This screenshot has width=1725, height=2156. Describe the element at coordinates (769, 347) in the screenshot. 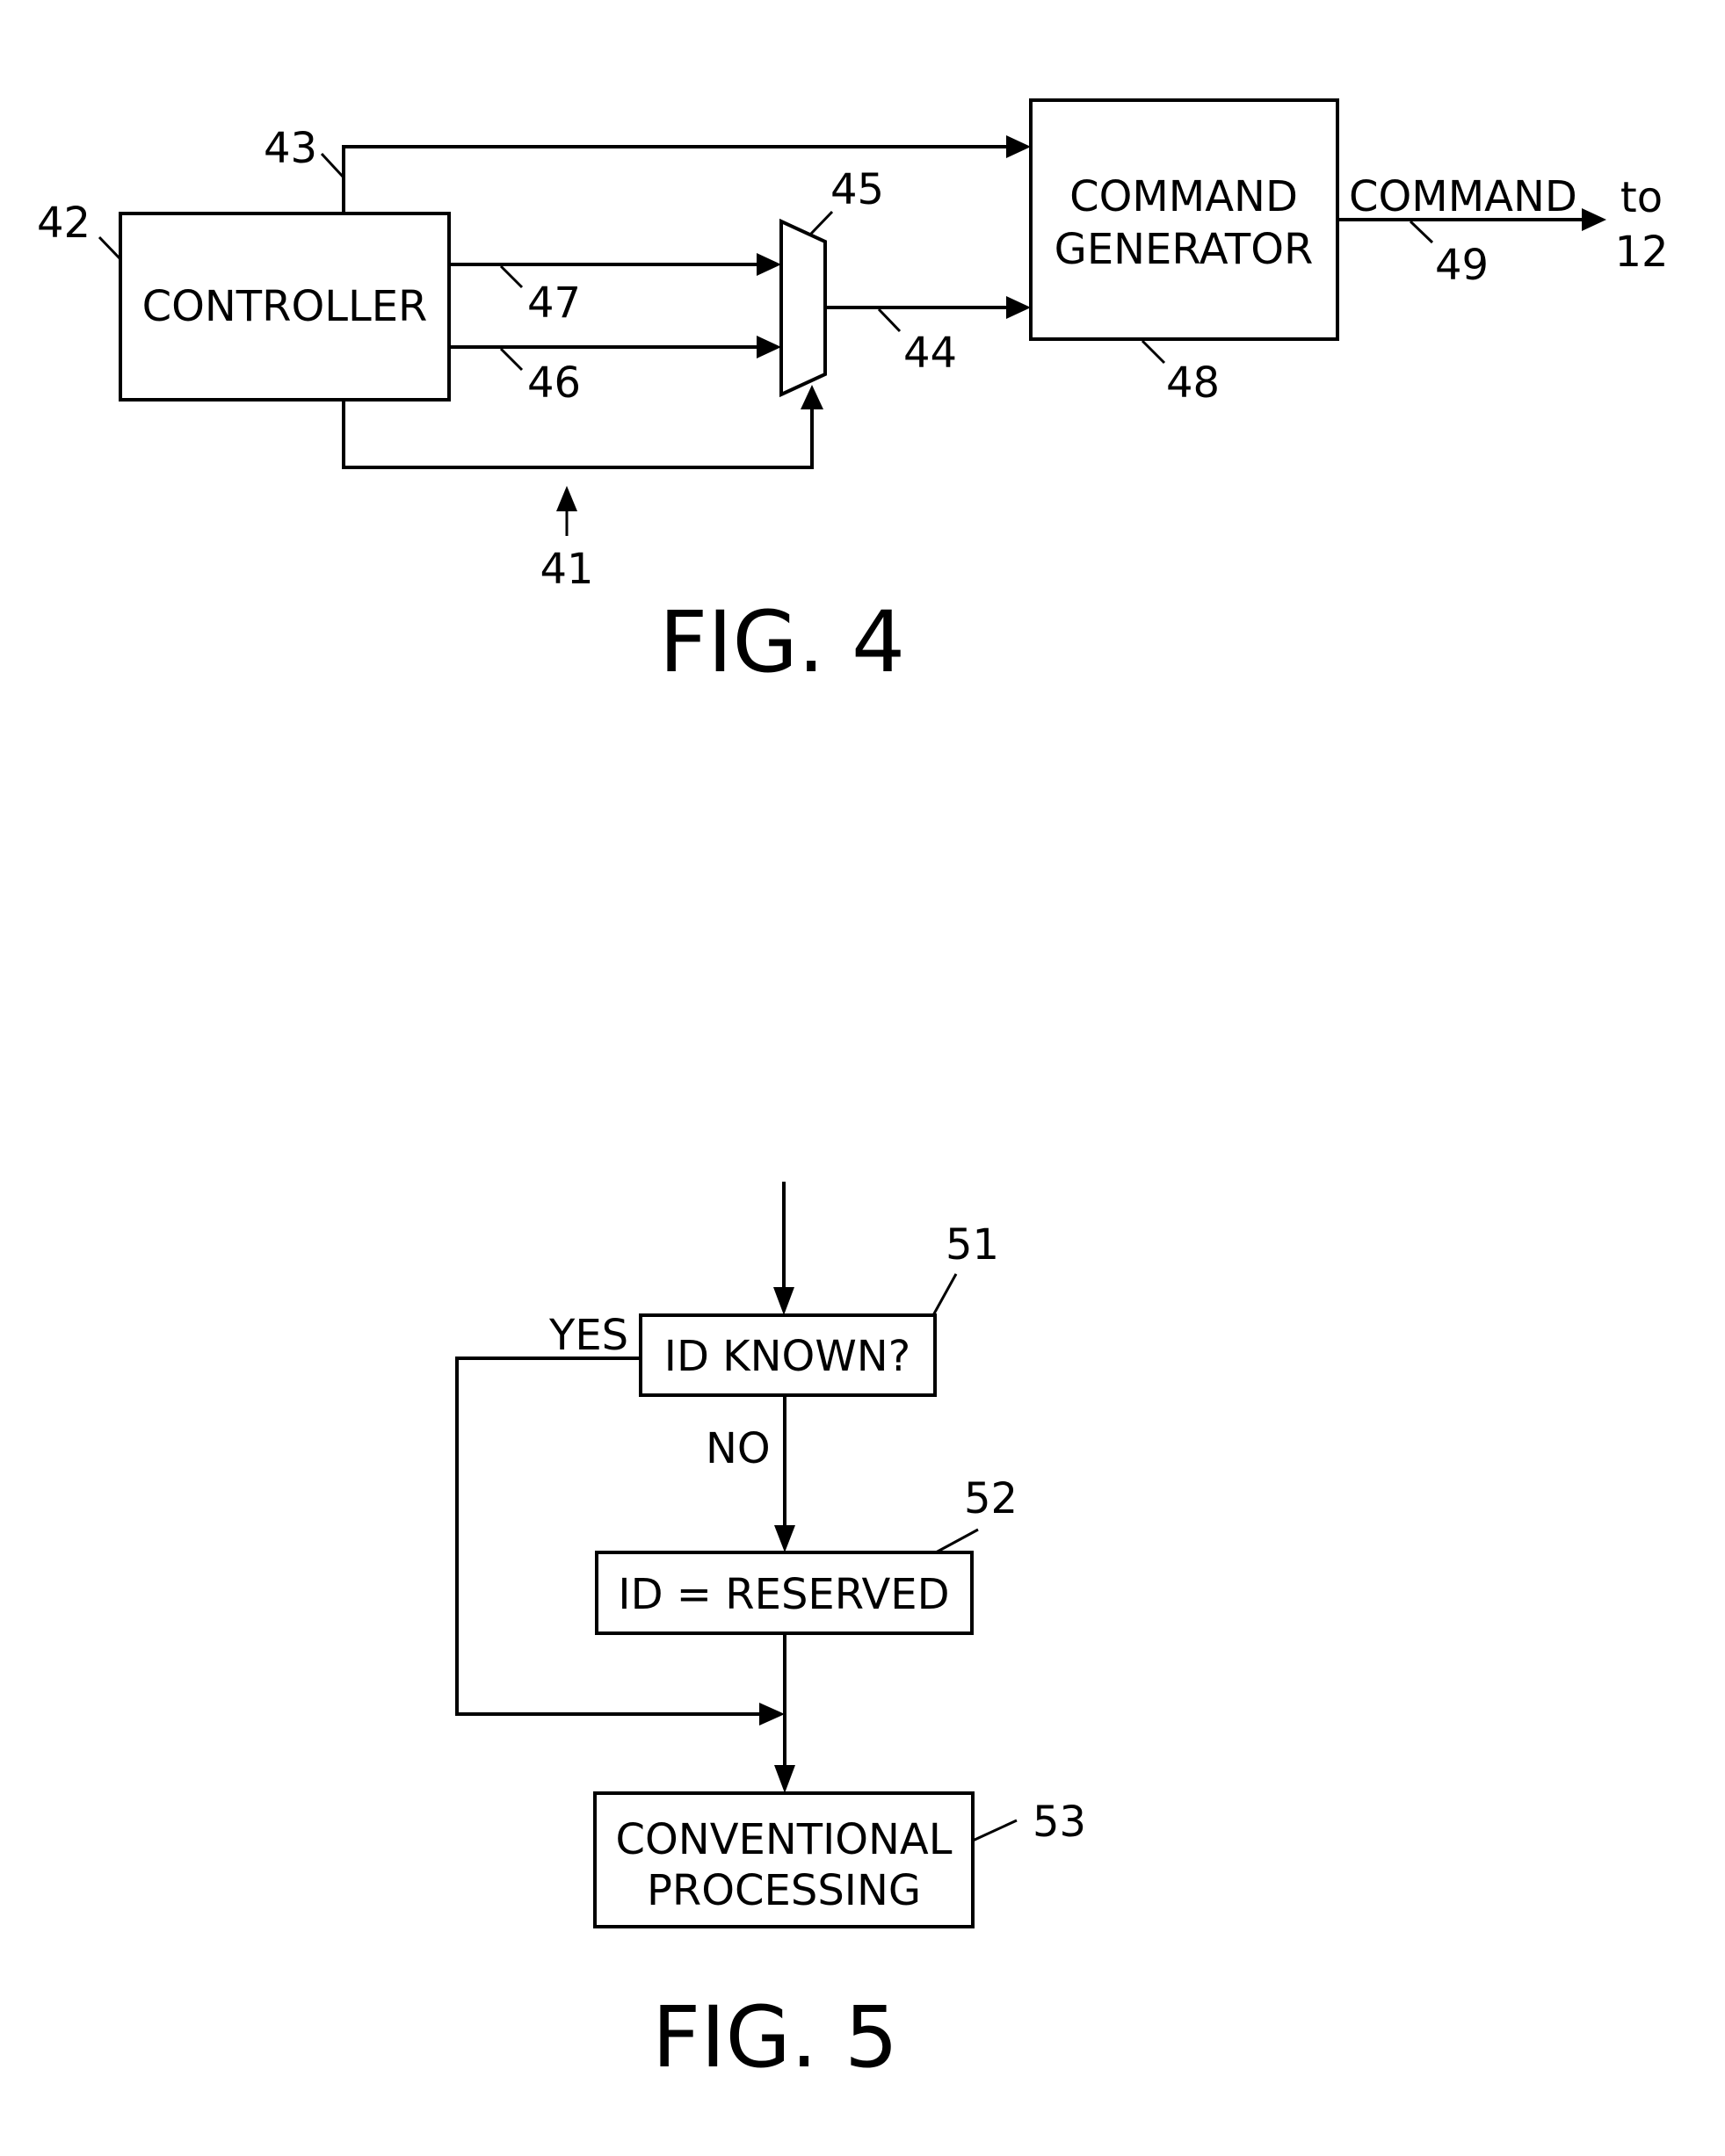

I see `signal-46-arrowhead` at that location.